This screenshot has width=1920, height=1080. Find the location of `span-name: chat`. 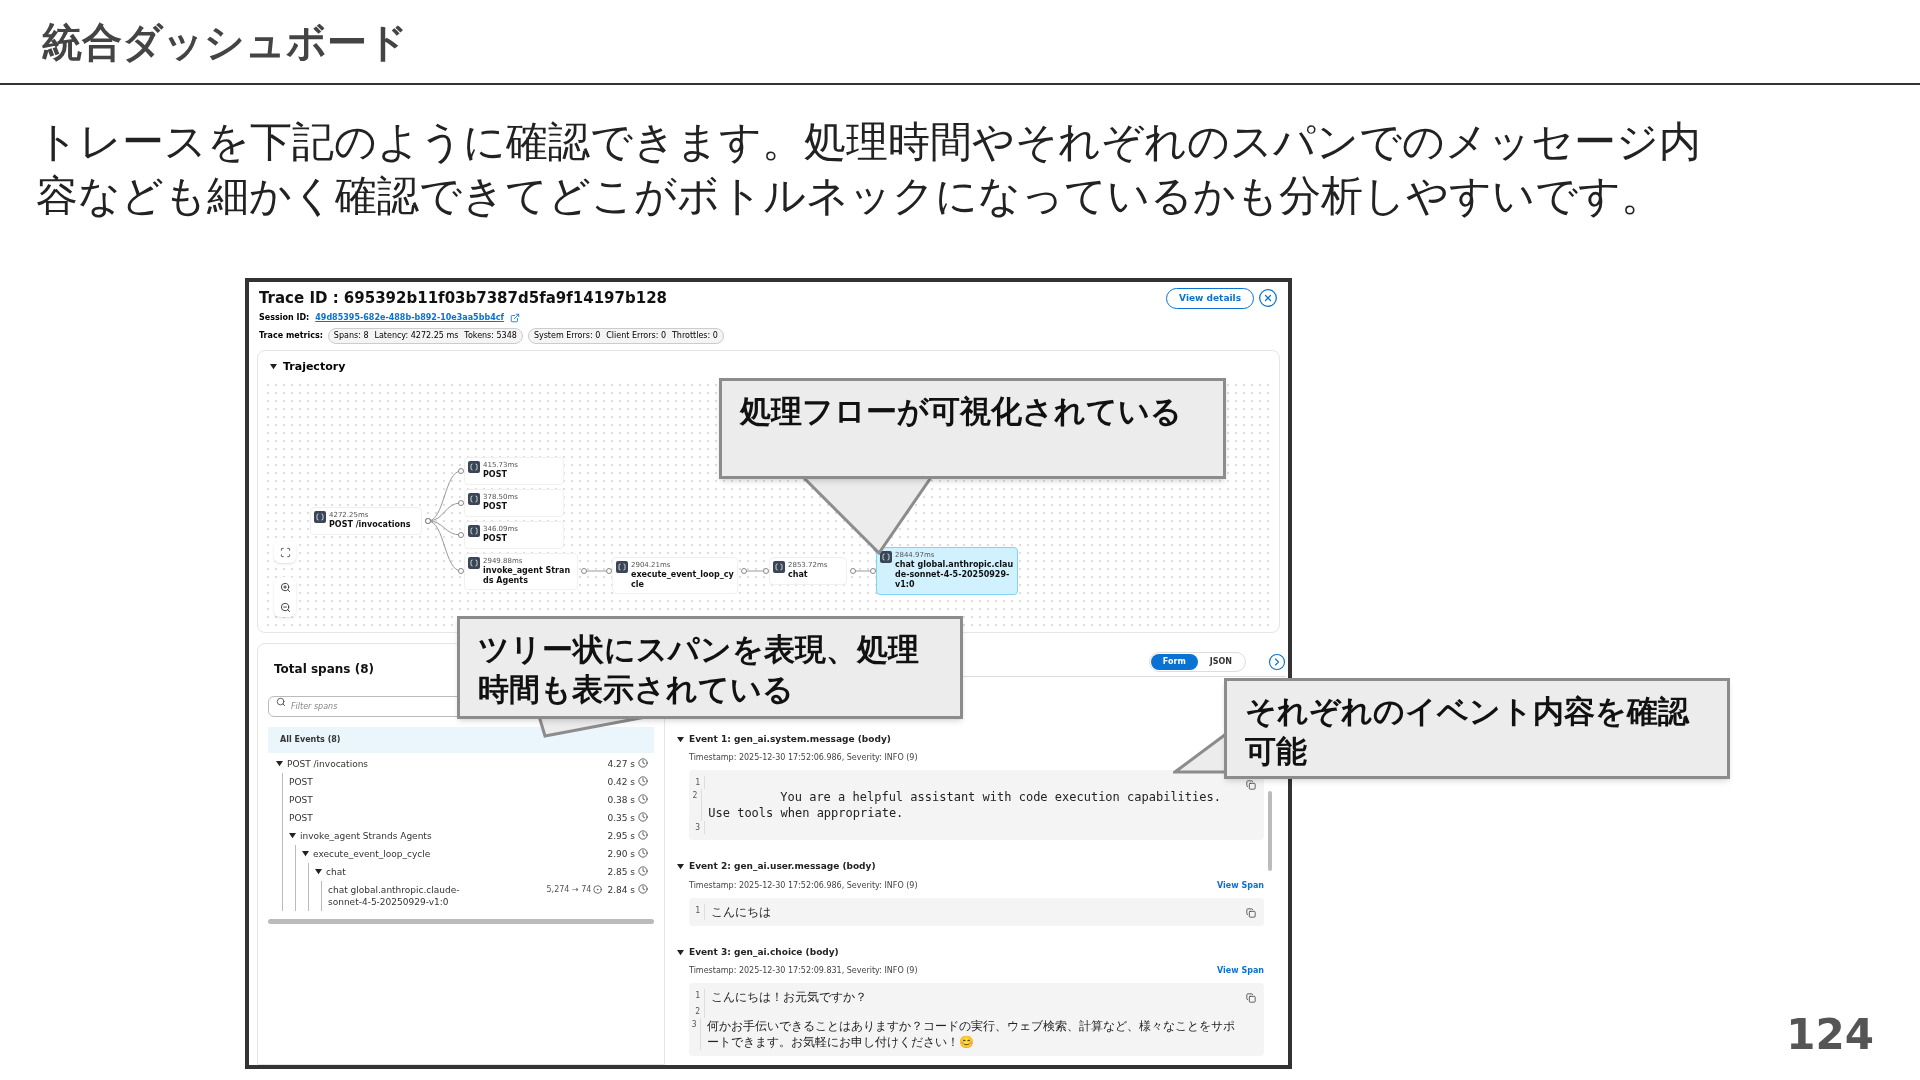

span-name: chat is located at coordinates (336, 871).